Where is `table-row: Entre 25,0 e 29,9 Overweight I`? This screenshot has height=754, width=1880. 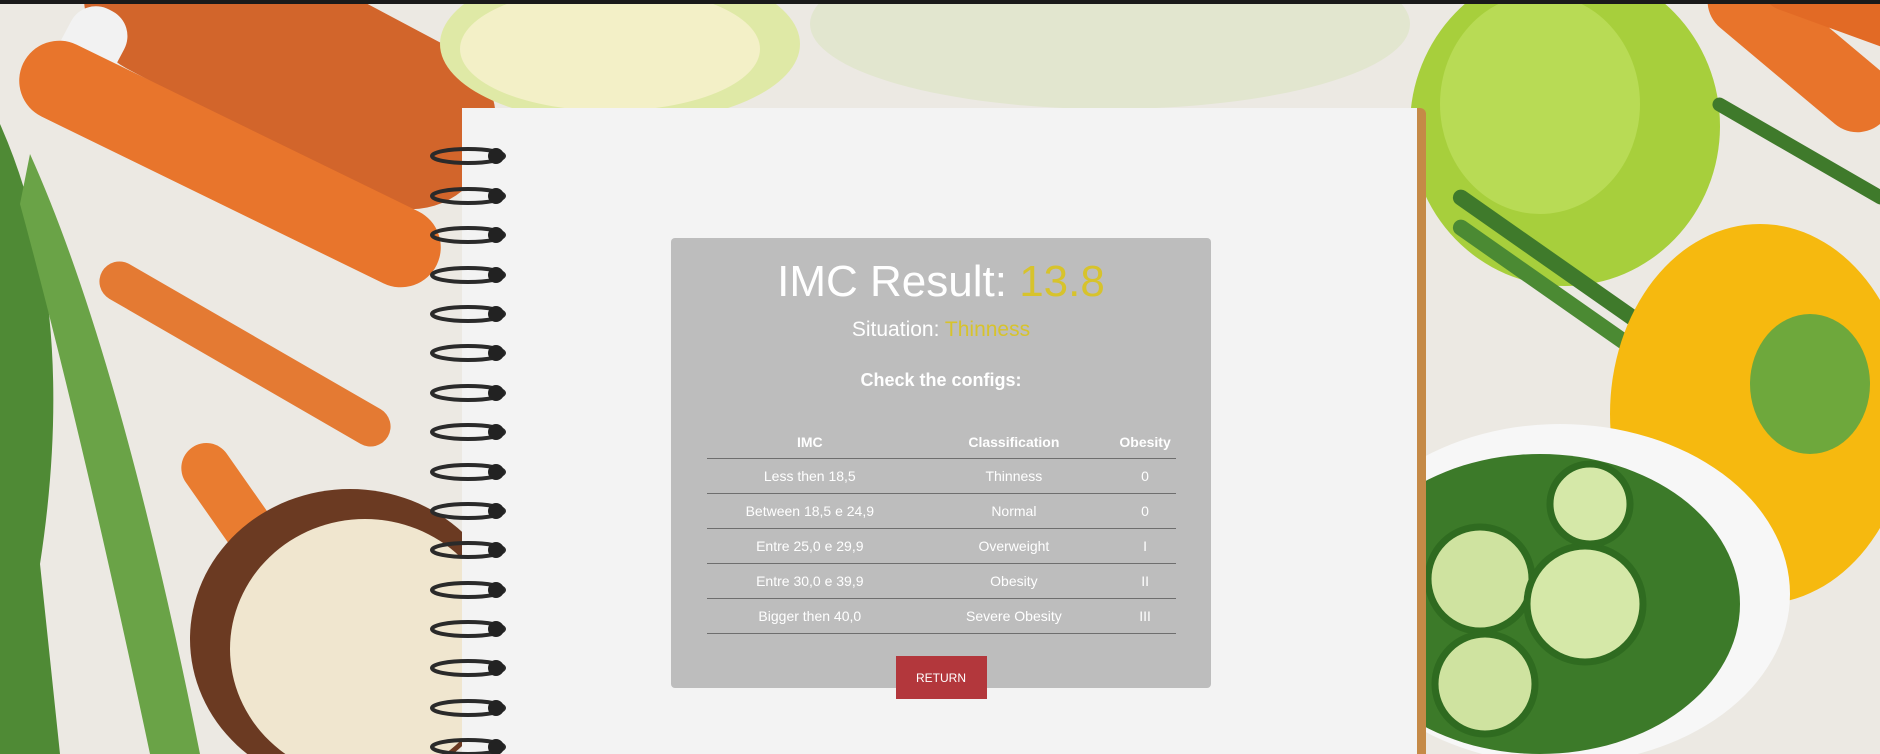 table-row: Entre 25,0 e 29,9 Overweight I is located at coordinates (941, 546).